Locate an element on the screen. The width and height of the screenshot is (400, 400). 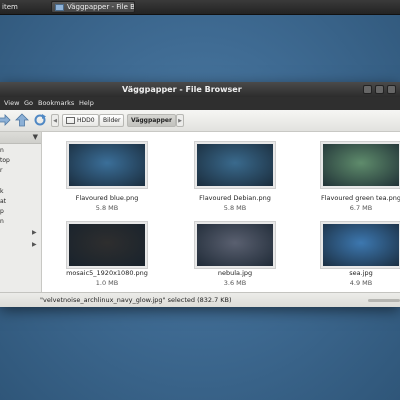
window-titlebar: Väggpapper - File Browser is located at coordinates (200, 89).